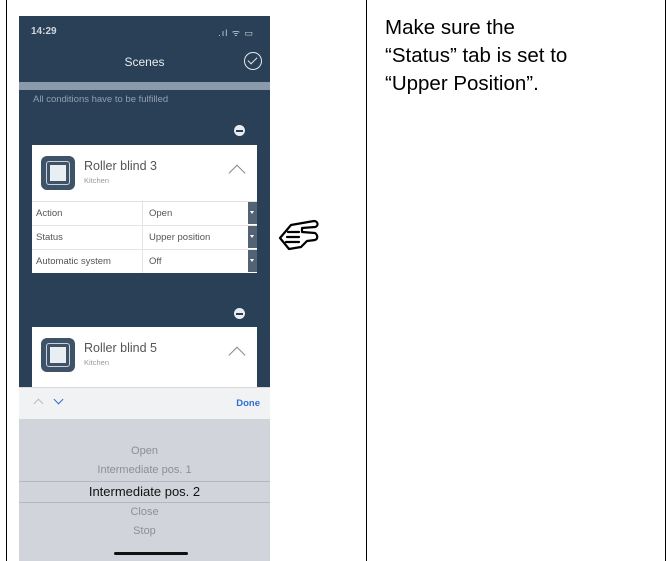  I want to click on device-card-header: Roller blind 5 Kitchen, so click(144, 355).